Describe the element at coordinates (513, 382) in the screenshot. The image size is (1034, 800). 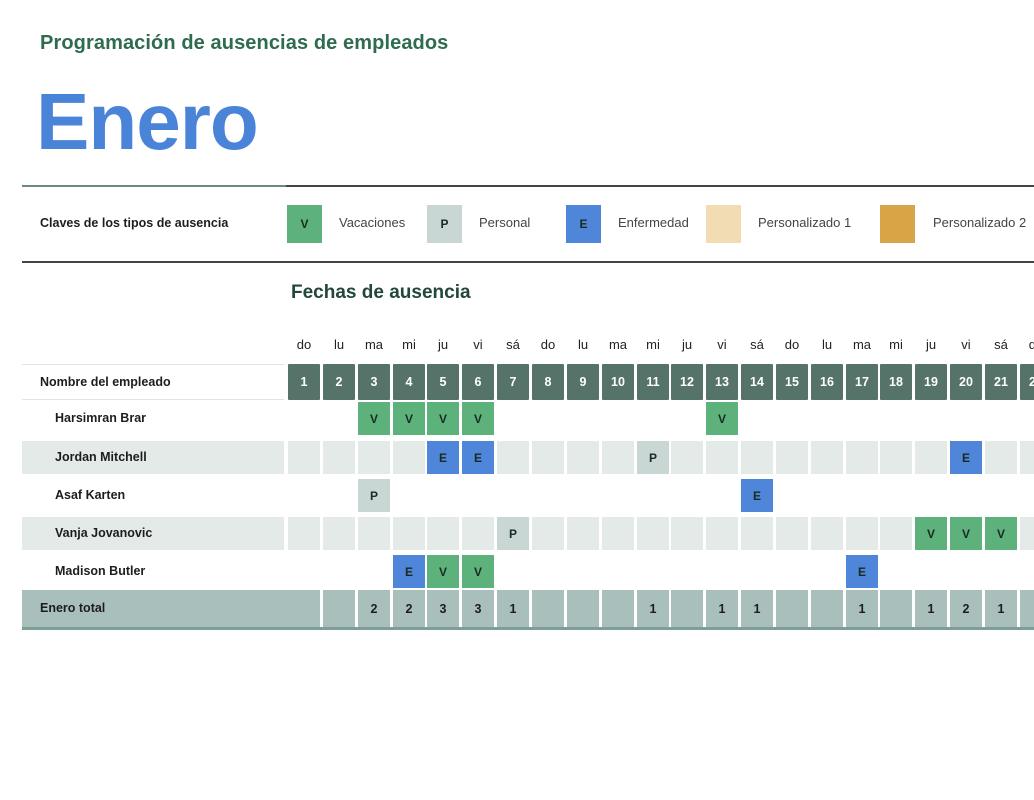
I see `day-header-7: 7` at that location.